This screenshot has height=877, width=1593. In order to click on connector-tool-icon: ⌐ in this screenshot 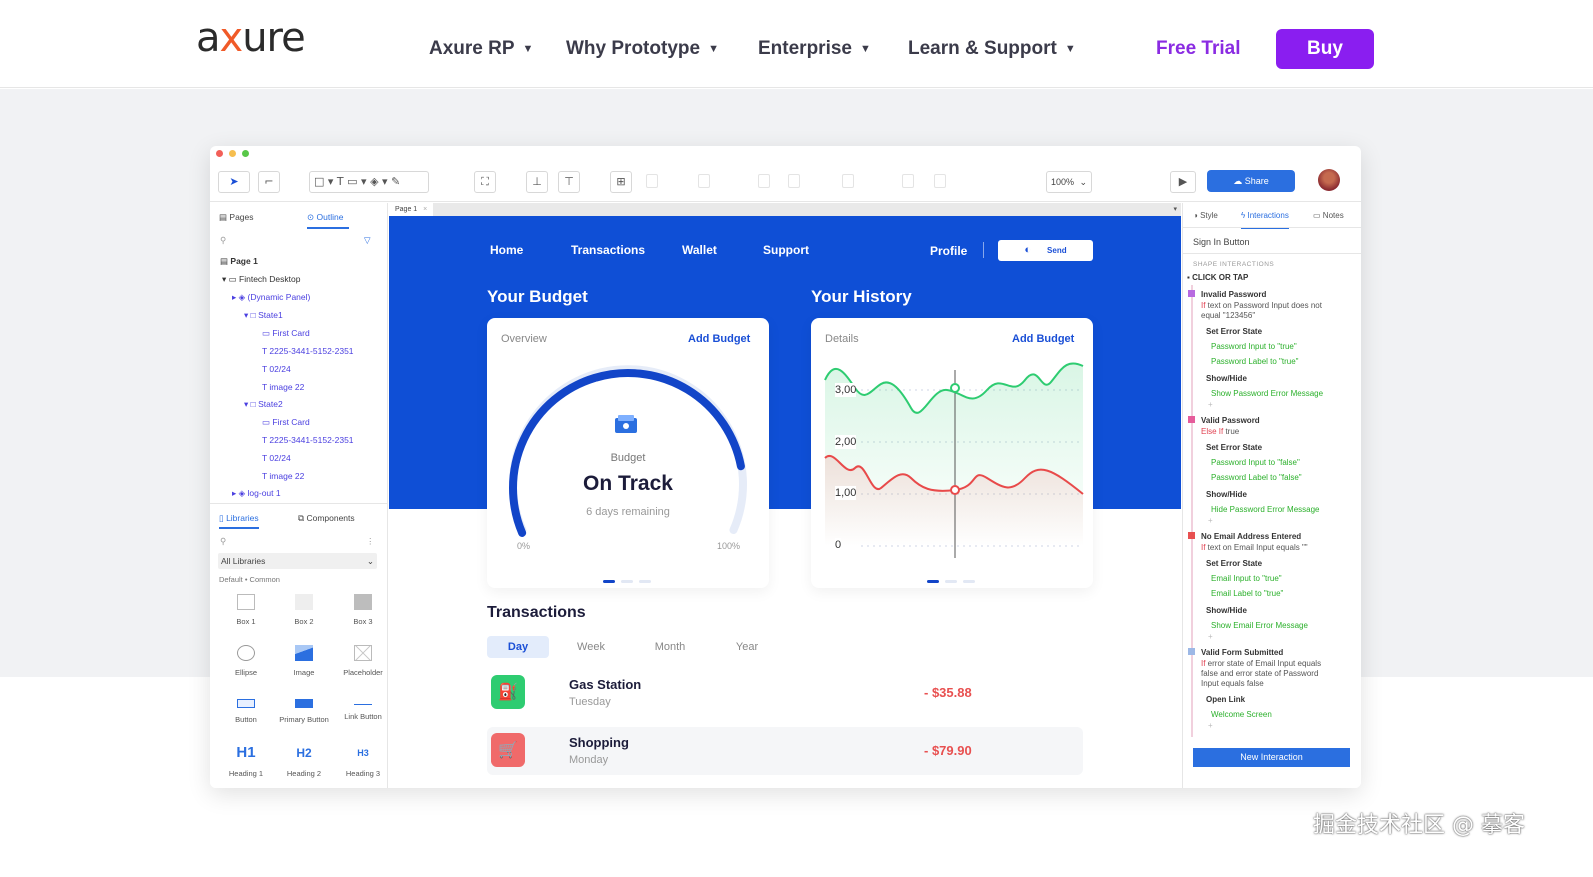, I will do `click(269, 182)`.